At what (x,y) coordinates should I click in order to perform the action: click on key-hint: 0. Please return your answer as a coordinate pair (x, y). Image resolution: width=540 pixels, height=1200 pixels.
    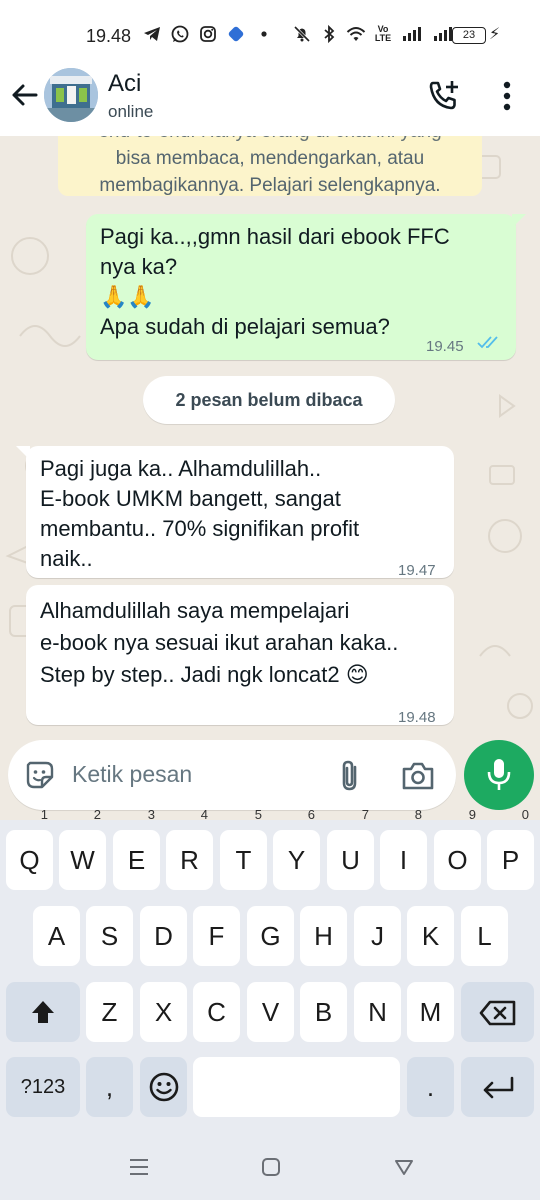
    Looking at the image, I should click on (525, 814).